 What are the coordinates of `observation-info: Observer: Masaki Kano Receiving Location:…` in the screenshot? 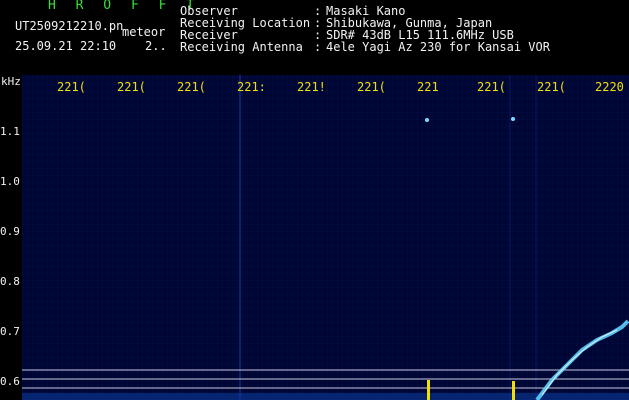 It's located at (365, 29).